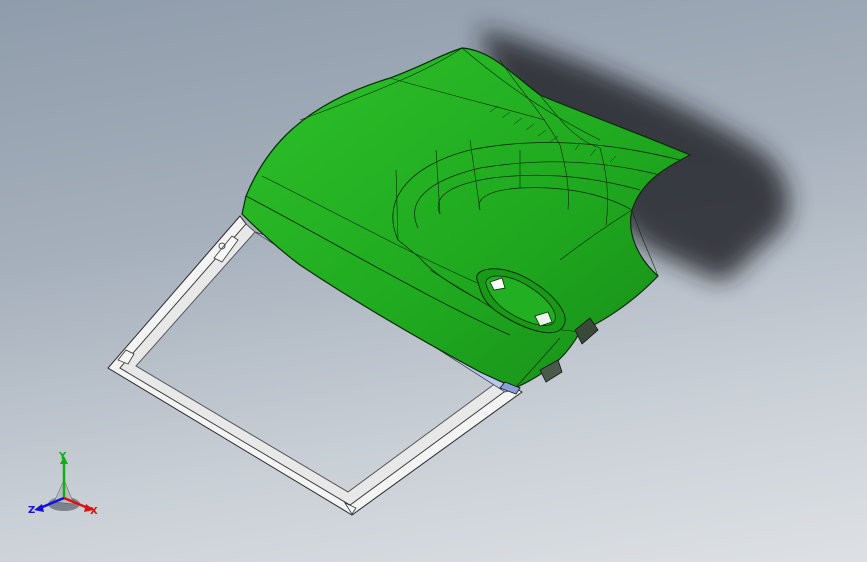 The image size is (867, 562). I want to click on triad-z-label: Z, so click(32, 510).